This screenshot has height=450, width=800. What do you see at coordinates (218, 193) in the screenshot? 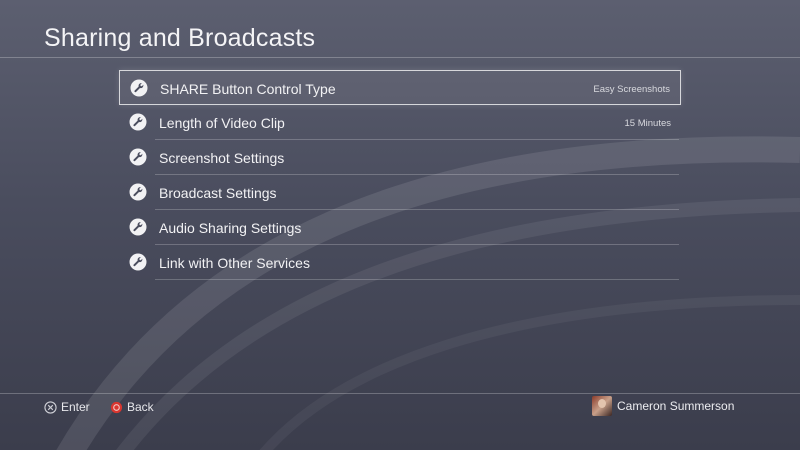
I see `menu-item-label: Broadcast Settings` at bounding box center [218, 193].